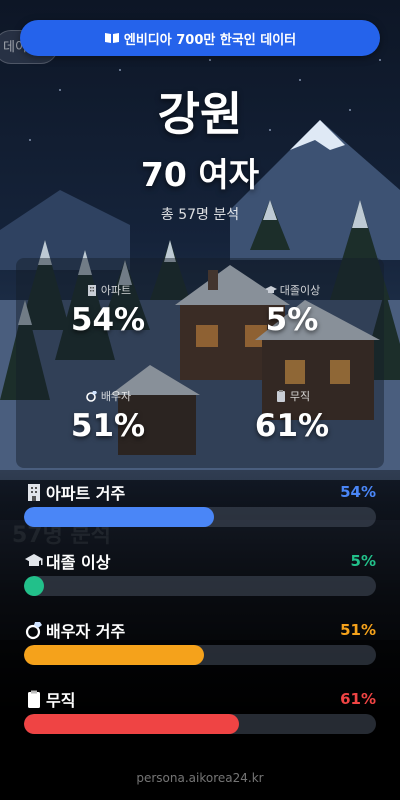 The height and width of the screenshot is (800, 400). I want to click on bar-college-percent: 5%, so click(363, 561).